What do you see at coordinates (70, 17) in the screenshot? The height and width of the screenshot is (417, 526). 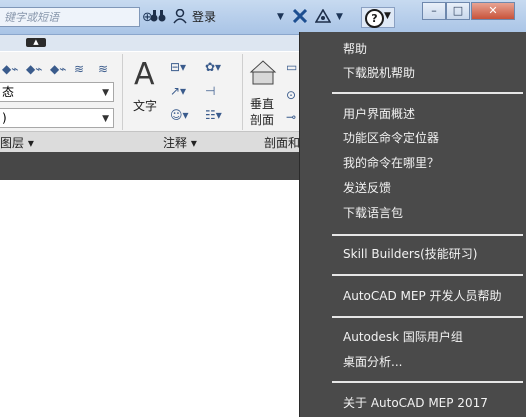 I see `search-input: 键字或短语` at bounding box center [70, 17].